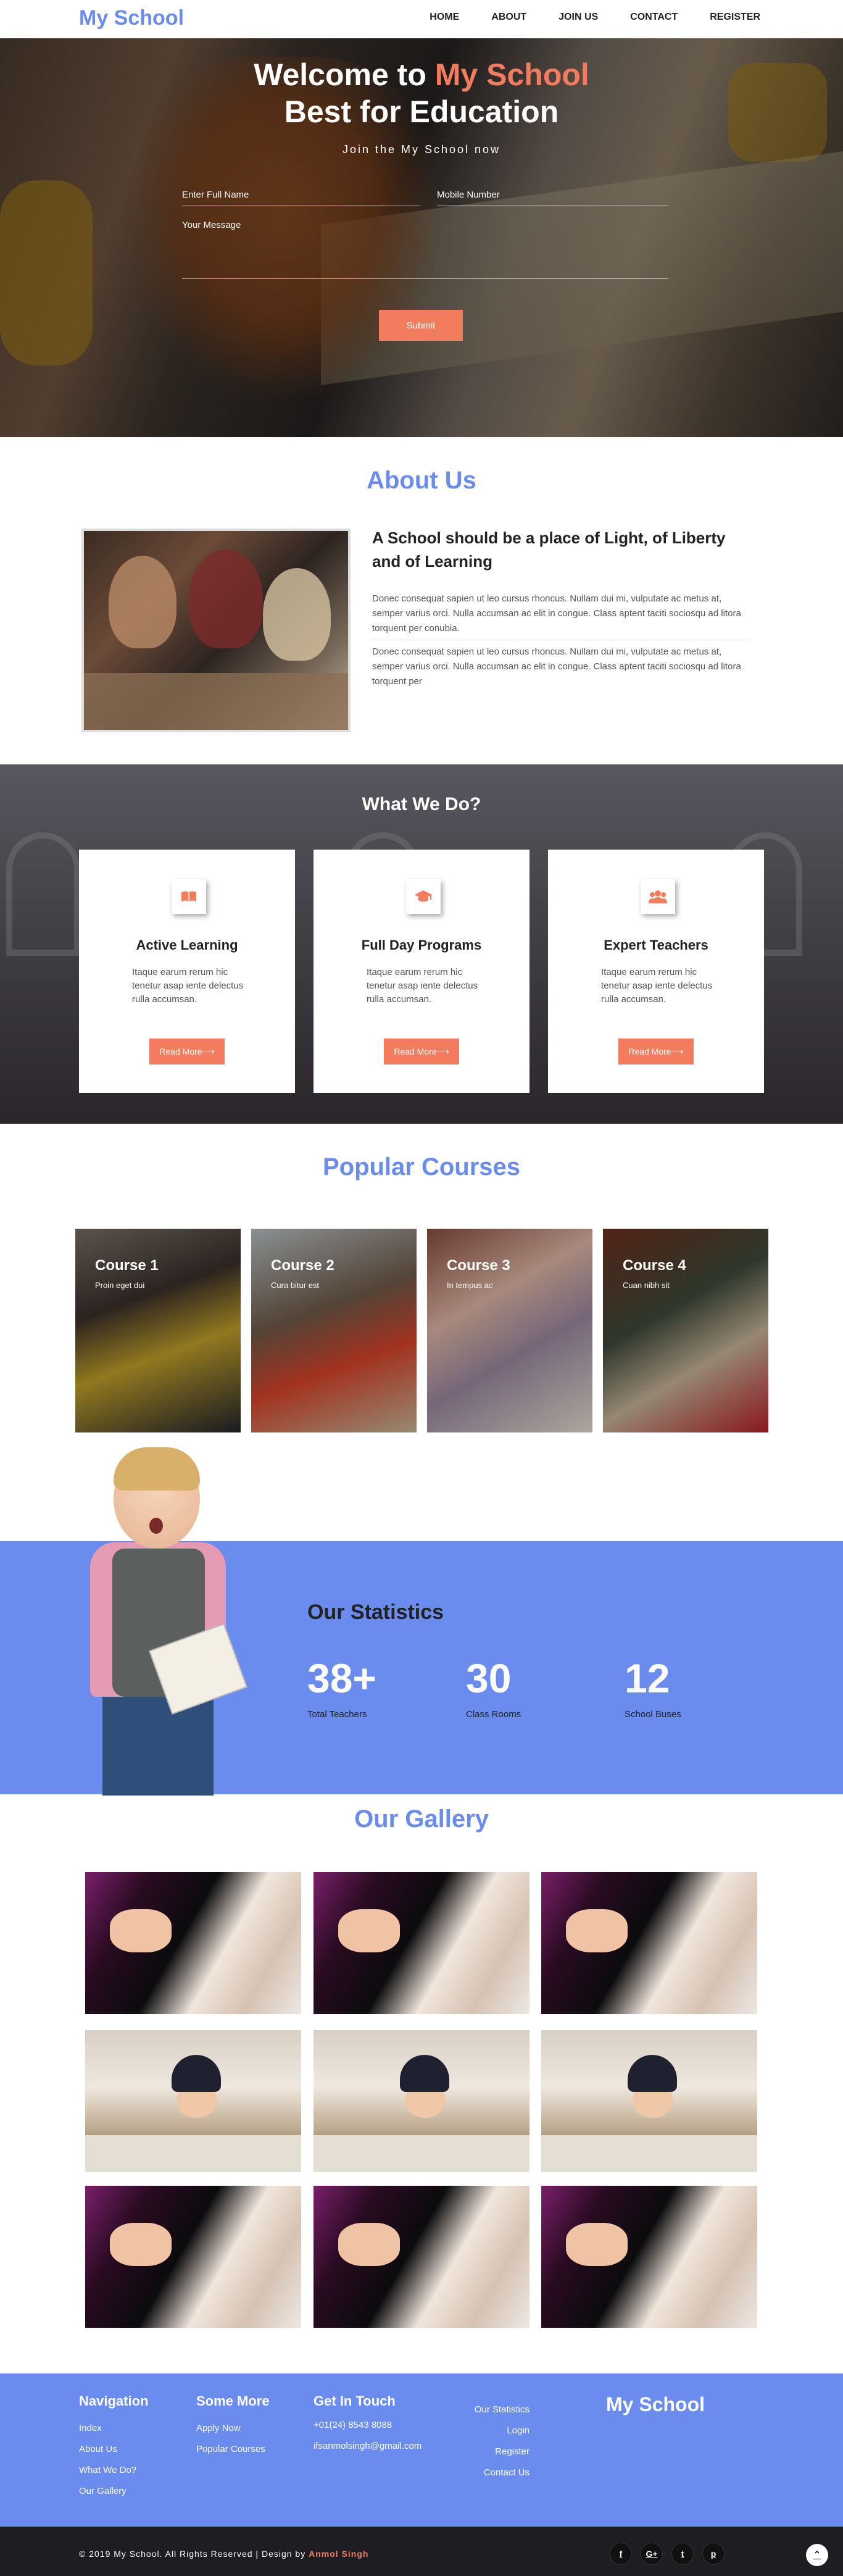  What do you see at coordinates (654, 17) in the screenshot?
I see `nav-contact: CONTACT` at bounding box center [654, 17].